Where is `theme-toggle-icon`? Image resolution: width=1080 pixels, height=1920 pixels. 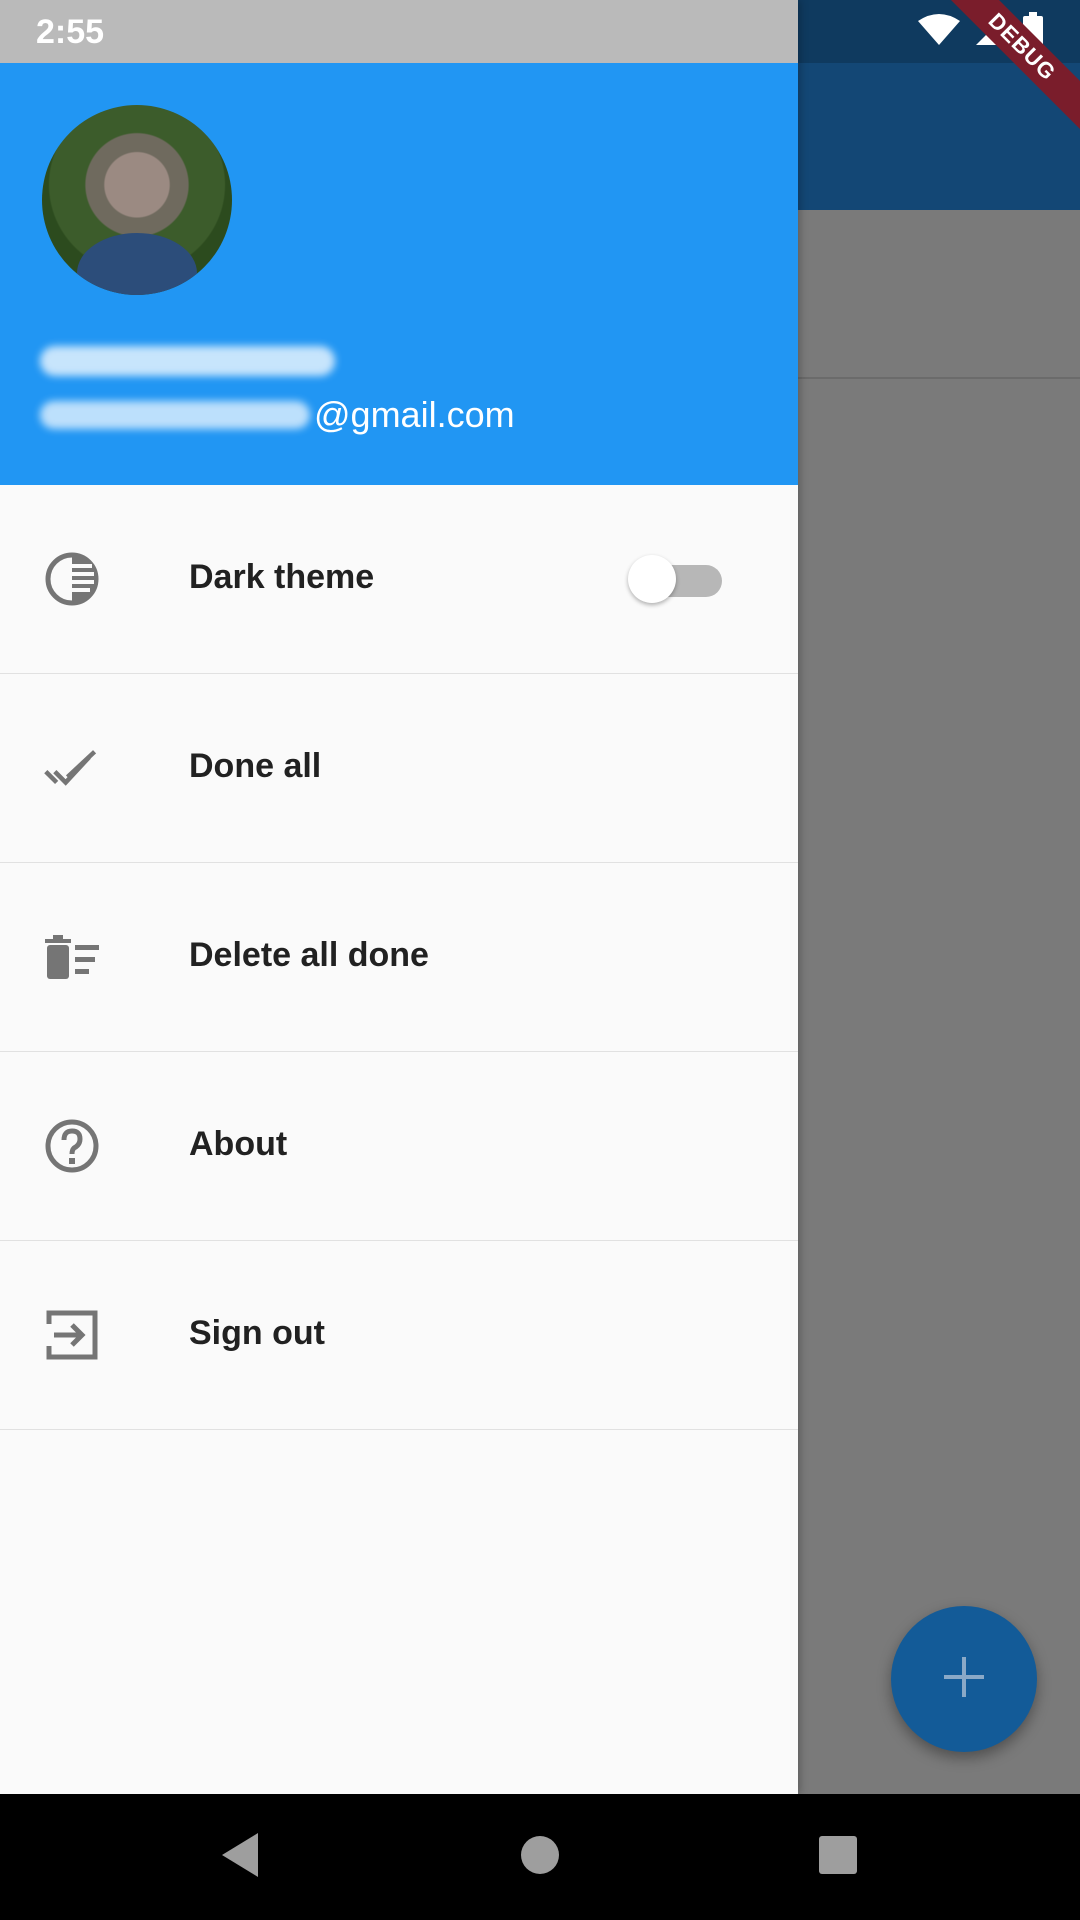 theme-toggle-icon is located at coordinates (72, 579).